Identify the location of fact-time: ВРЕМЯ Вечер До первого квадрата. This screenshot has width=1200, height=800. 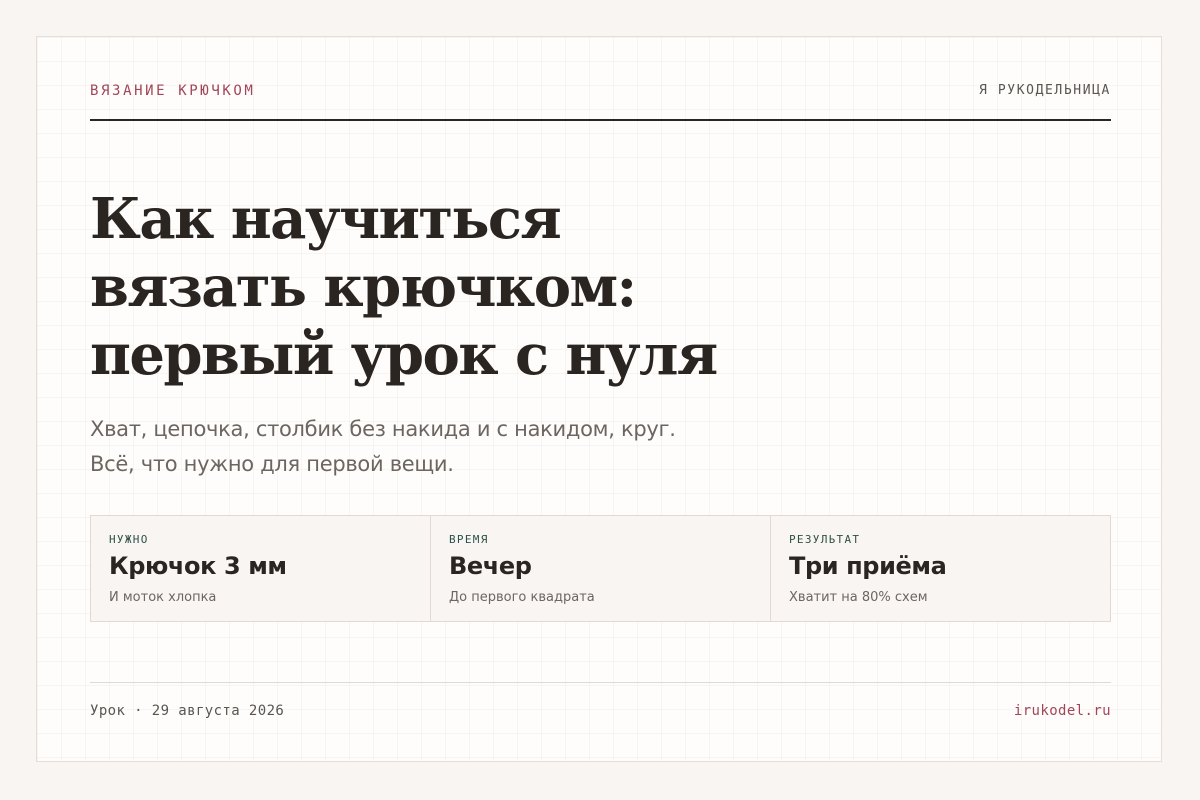
(600, 568).